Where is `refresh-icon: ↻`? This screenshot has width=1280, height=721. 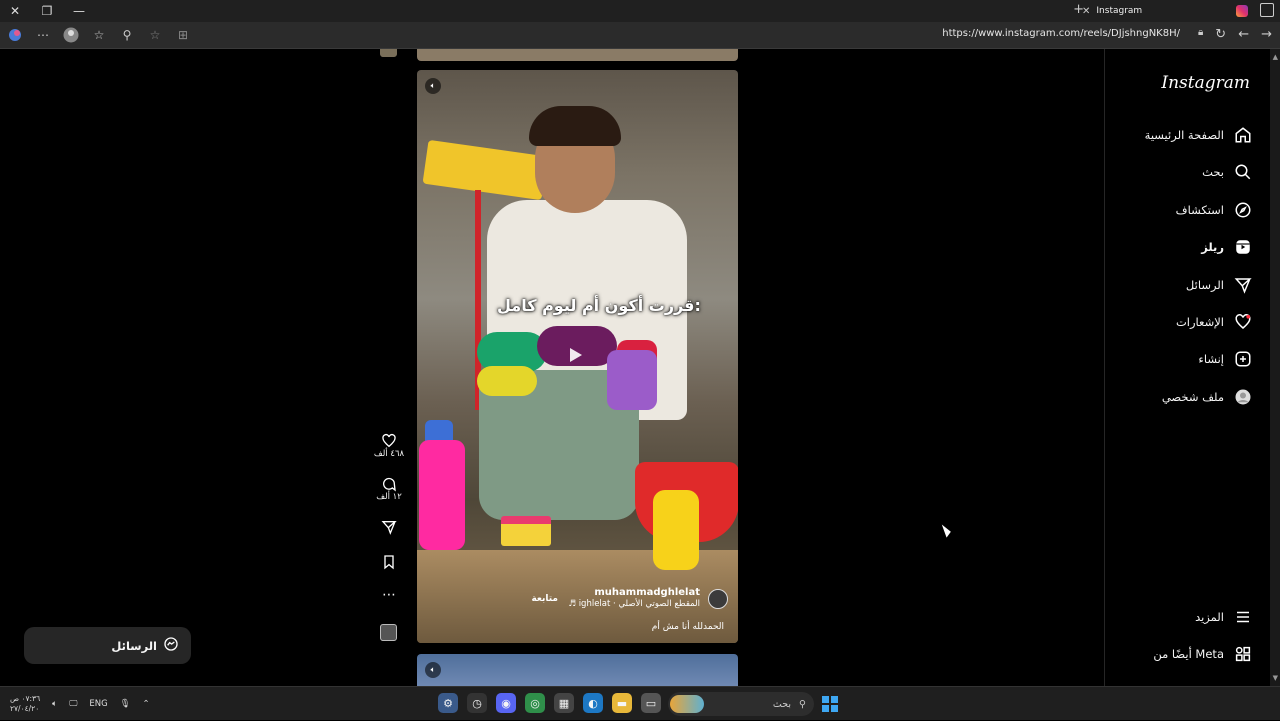 refresh-icon: ↻ is located at coordinates (1220, 34).